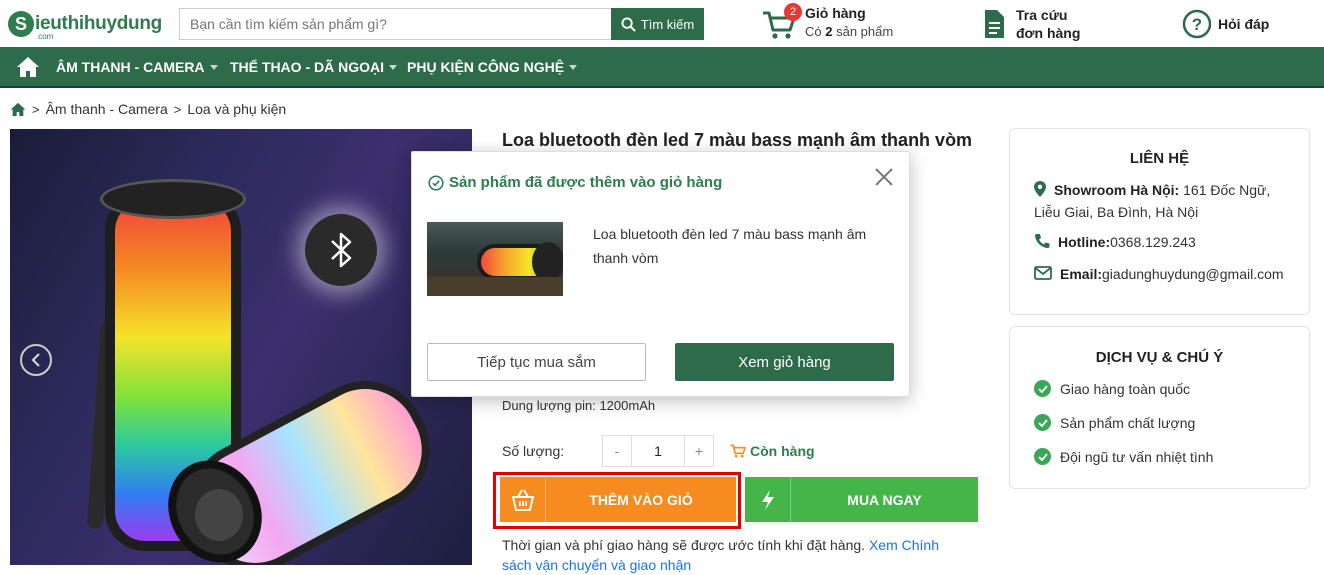 The image size is (1324, 575). What do you see at coordinates (1153, 242) in the screenshot?
I see `hotline-number: 0368.129.243` at bounding box center [1153, 242].